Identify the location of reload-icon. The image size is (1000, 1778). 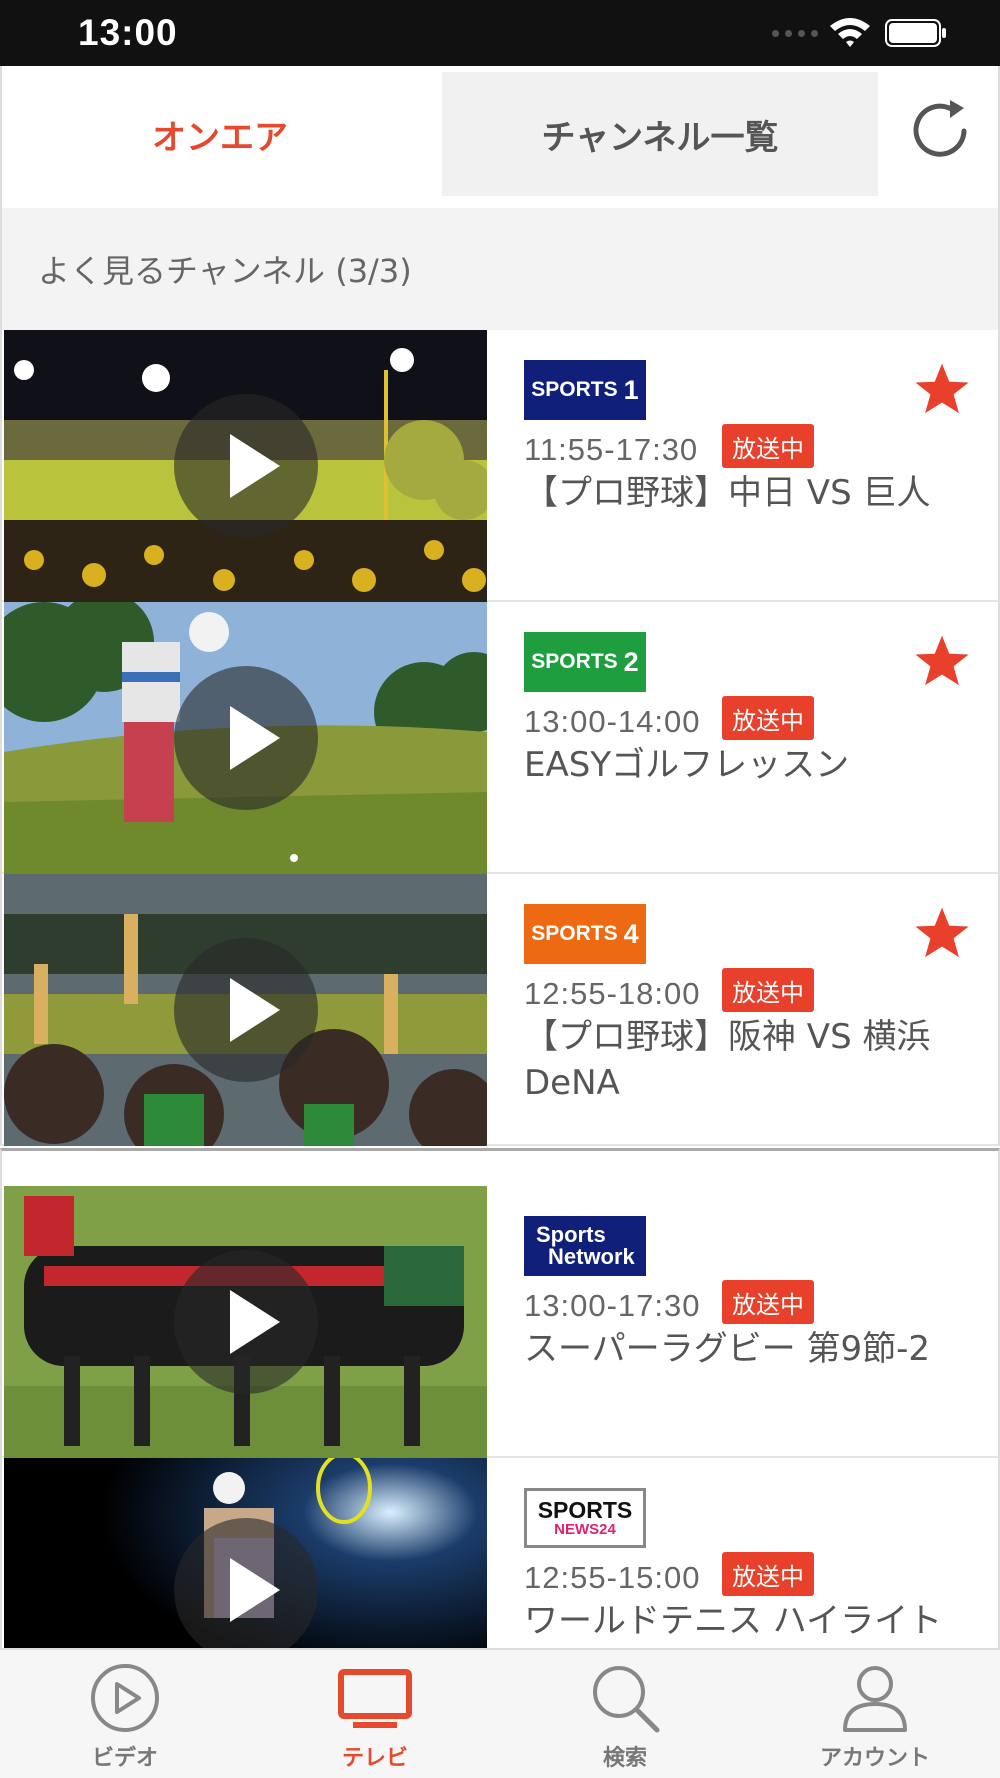
(941, 131).